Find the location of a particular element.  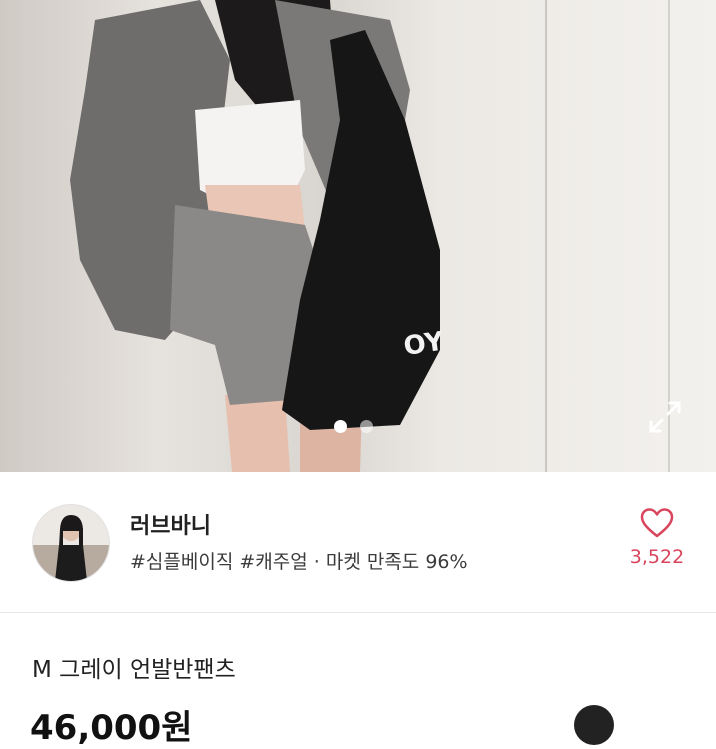

avatar-image is located at coordinates (71, 543).